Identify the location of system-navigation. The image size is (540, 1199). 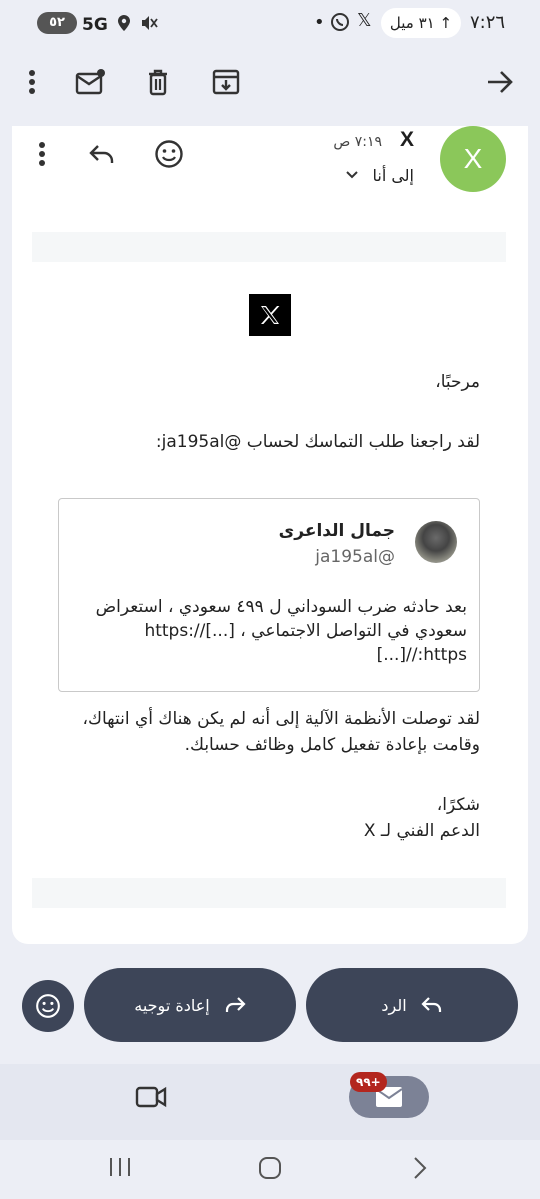
(270, 1169).